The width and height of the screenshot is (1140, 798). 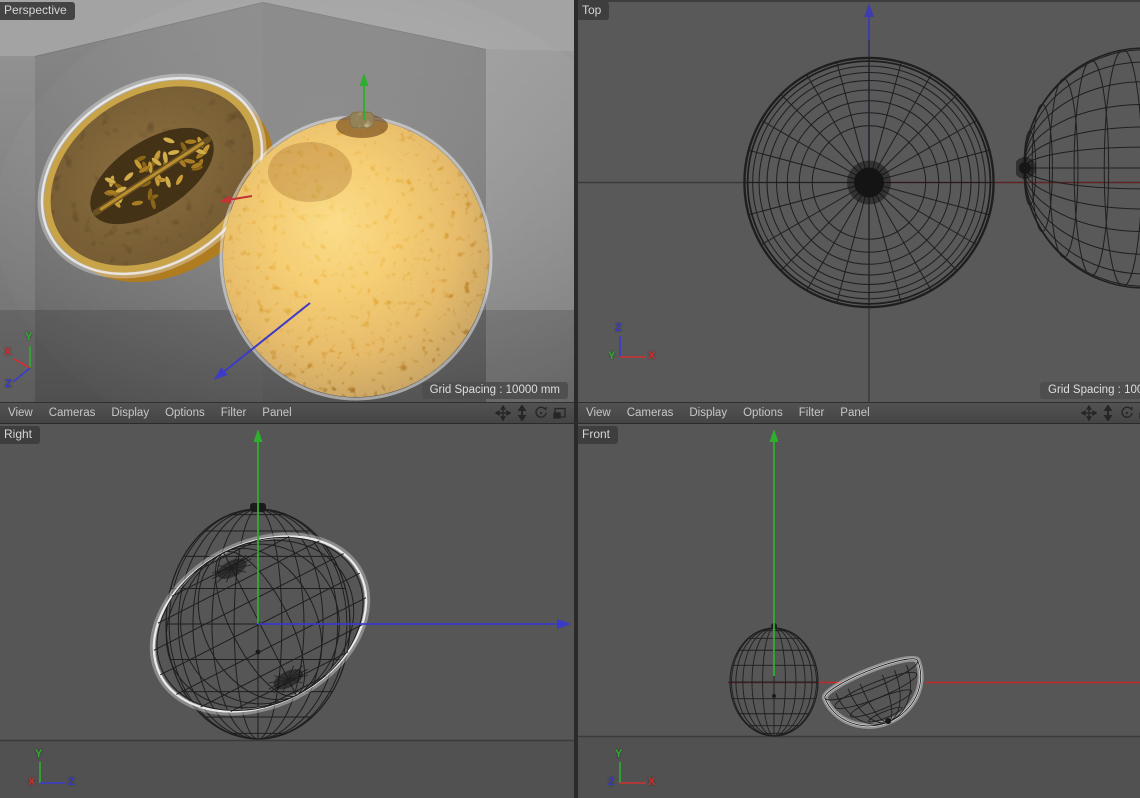 I want to click on viewport-label-right: Right, so click(x=20, y=435).